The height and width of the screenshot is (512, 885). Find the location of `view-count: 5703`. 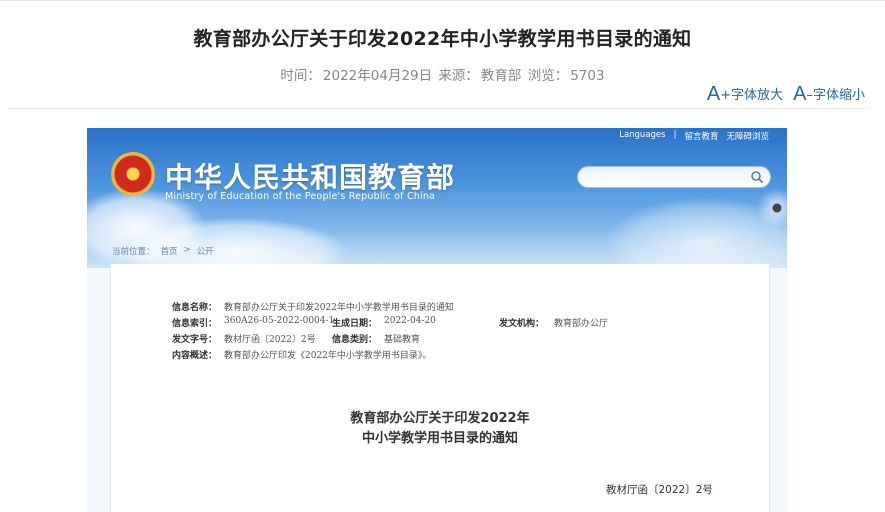

view-count: 5703 is located at coordinates (587, 76).